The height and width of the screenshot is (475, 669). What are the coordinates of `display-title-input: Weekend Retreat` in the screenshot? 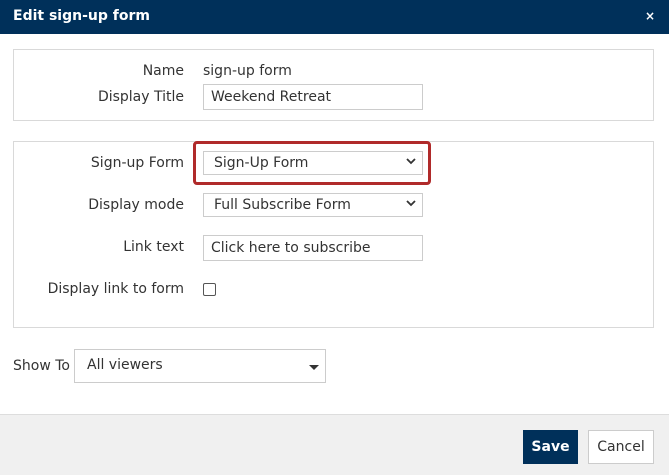 It's located at (313, 97).